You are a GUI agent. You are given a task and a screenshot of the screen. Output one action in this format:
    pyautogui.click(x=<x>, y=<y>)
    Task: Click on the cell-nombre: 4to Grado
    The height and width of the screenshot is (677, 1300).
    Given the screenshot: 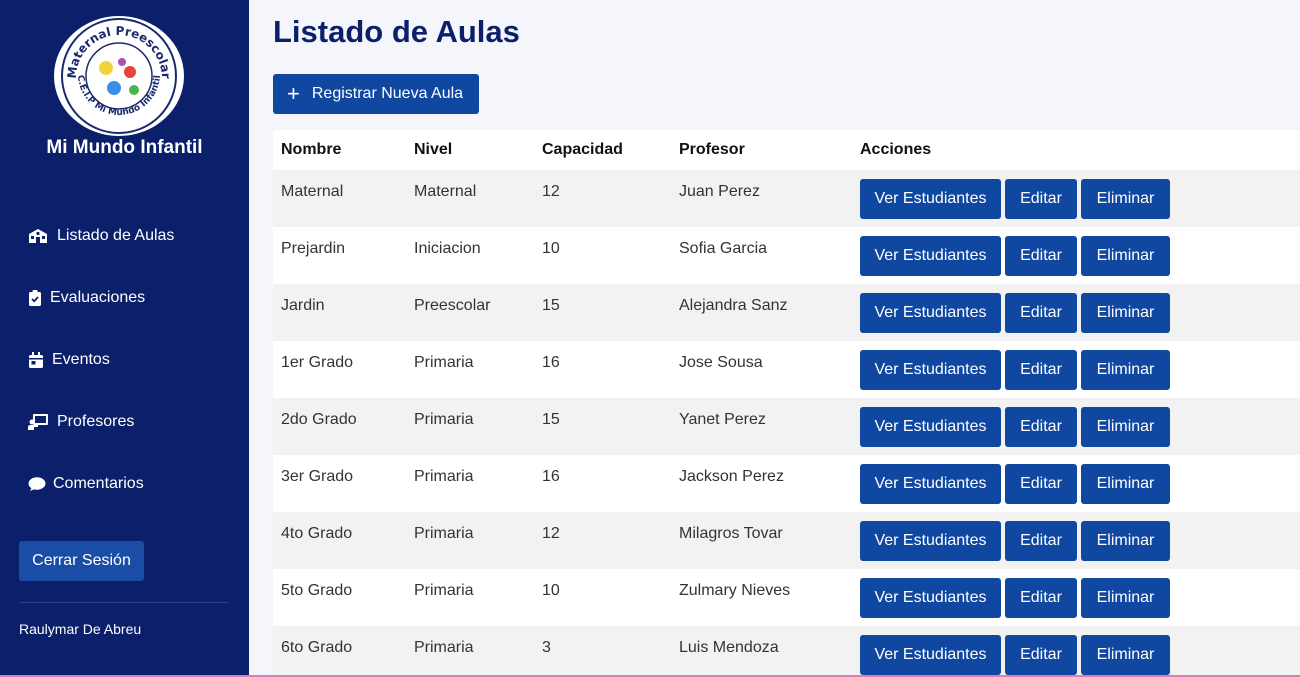 What is the action you would take?
    pyautogui.click(x=317, y=533)
    